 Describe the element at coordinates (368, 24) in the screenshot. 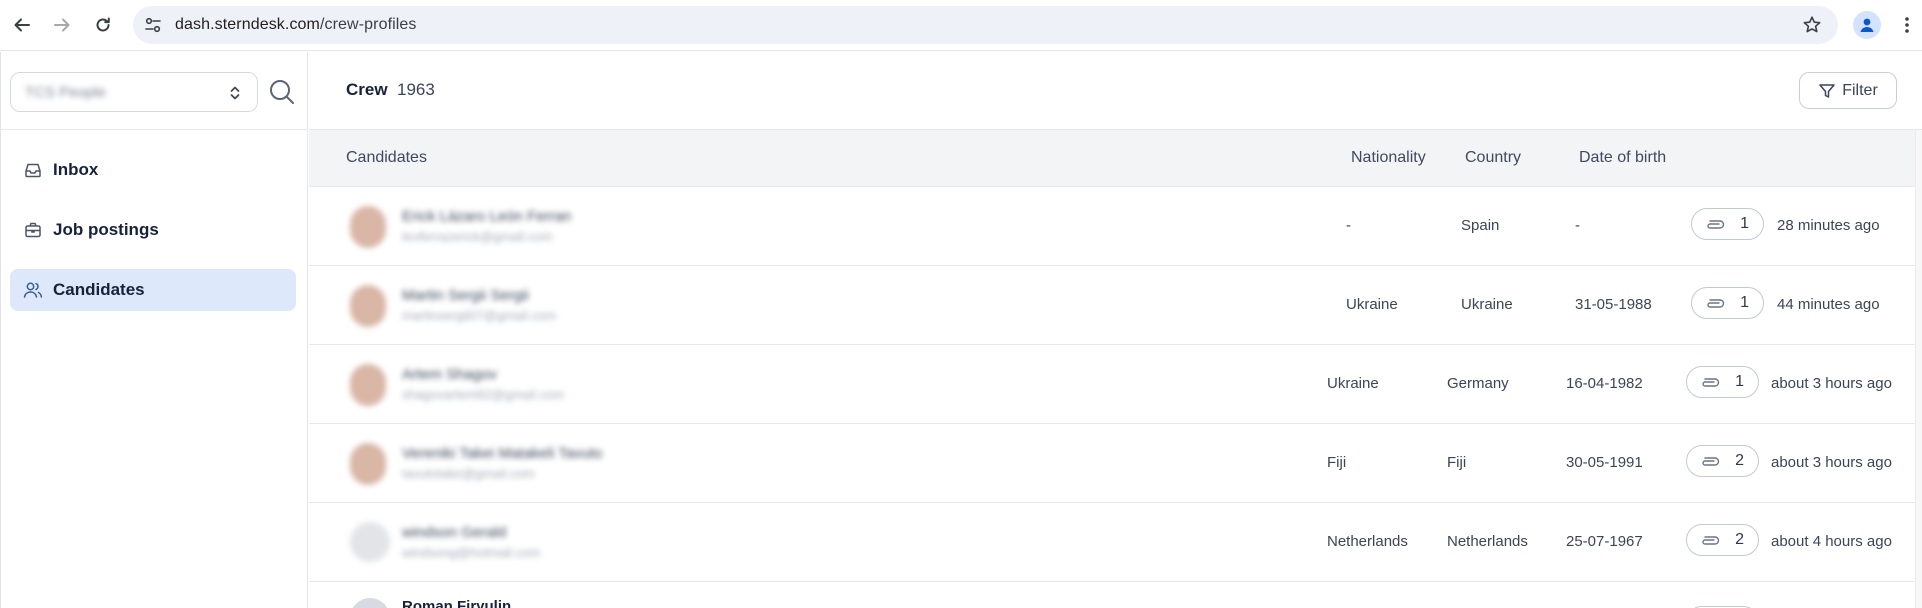

I see `url-path: /crew-profiles` at that location.